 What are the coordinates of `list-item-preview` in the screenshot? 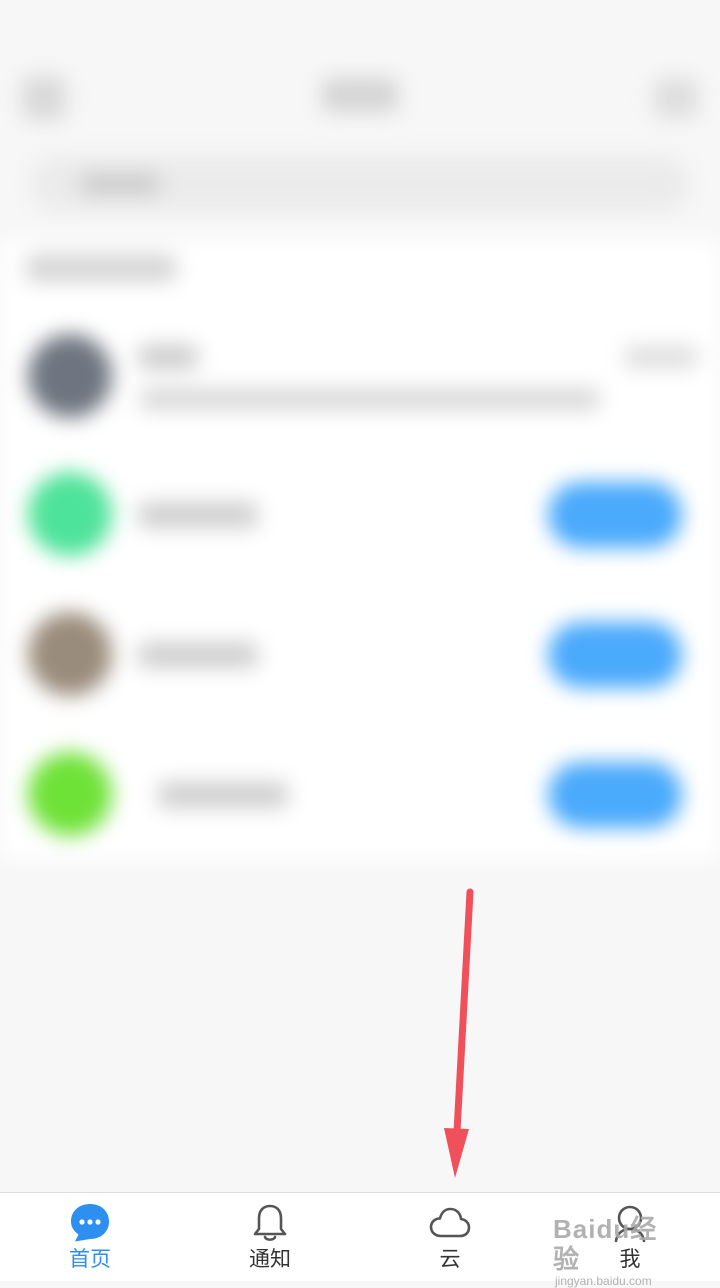 It's located at (370, 399).